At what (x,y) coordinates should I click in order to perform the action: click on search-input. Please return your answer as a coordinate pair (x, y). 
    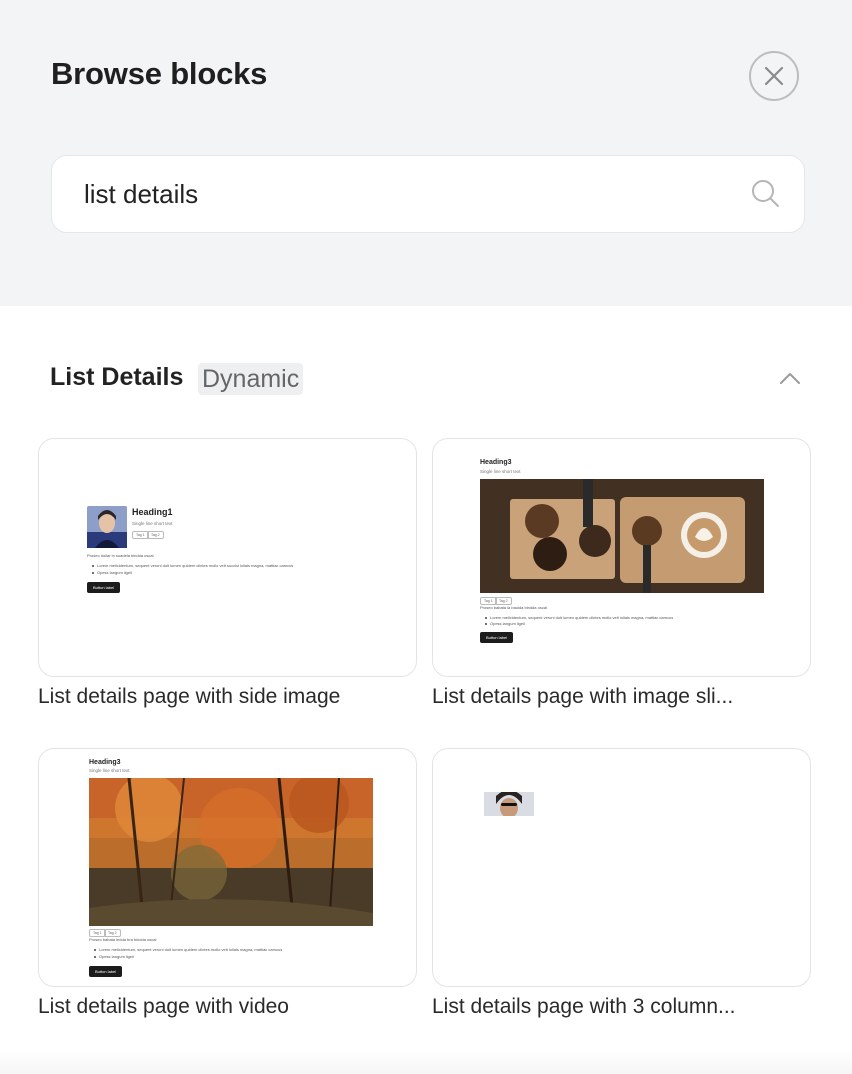
    Looking at the image, I should click on (404, 194).